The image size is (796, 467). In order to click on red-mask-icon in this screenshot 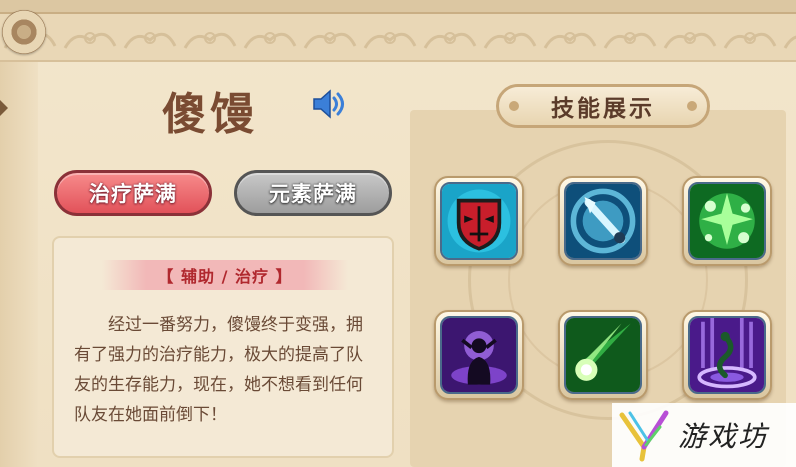, I will do `click(479, 221)`.